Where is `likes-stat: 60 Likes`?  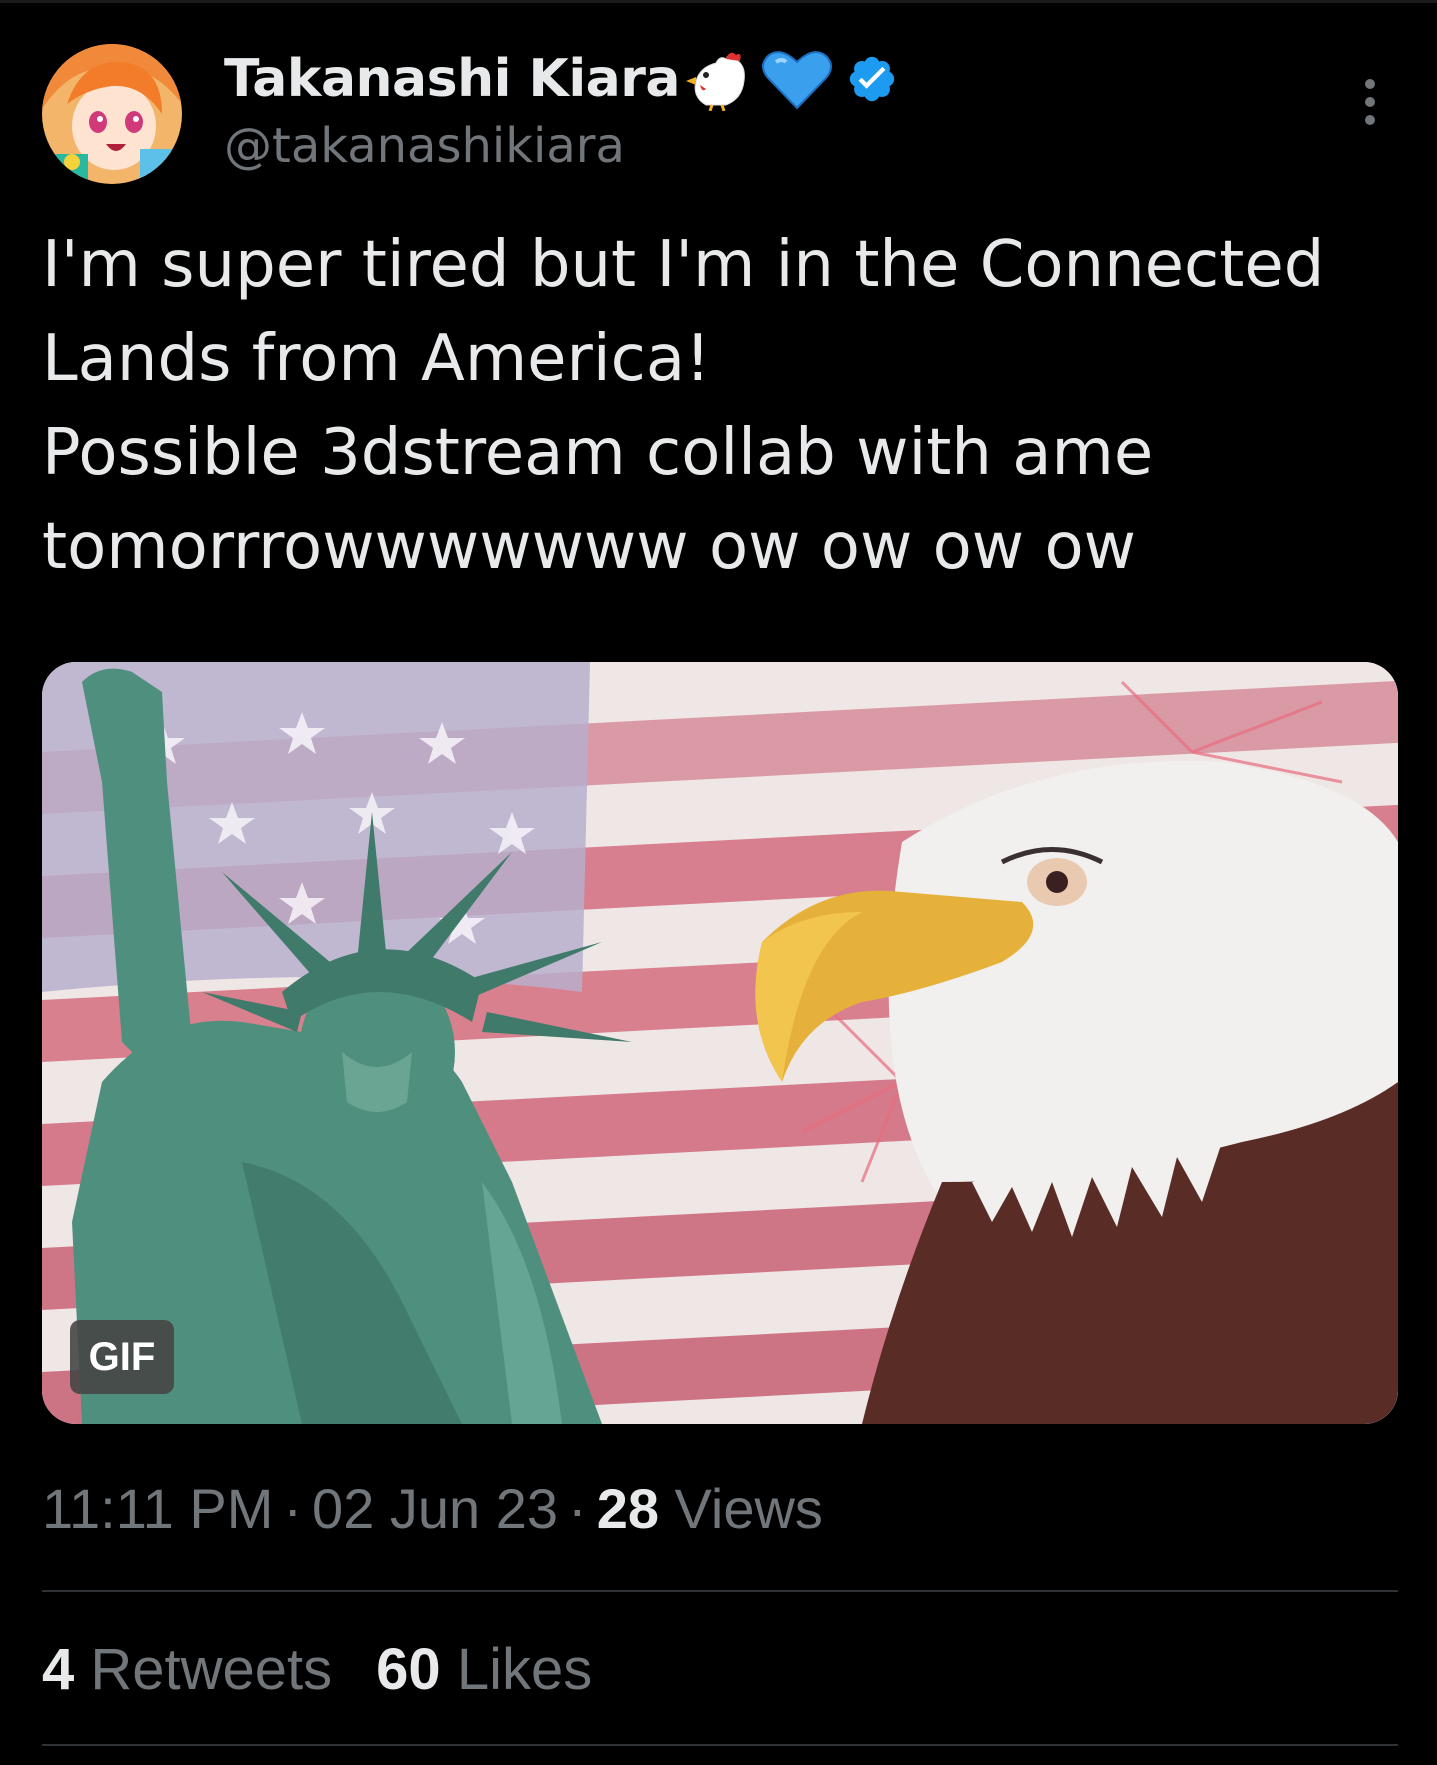
likes-stat: 60 Likes is located at coordinates (484, 1669).